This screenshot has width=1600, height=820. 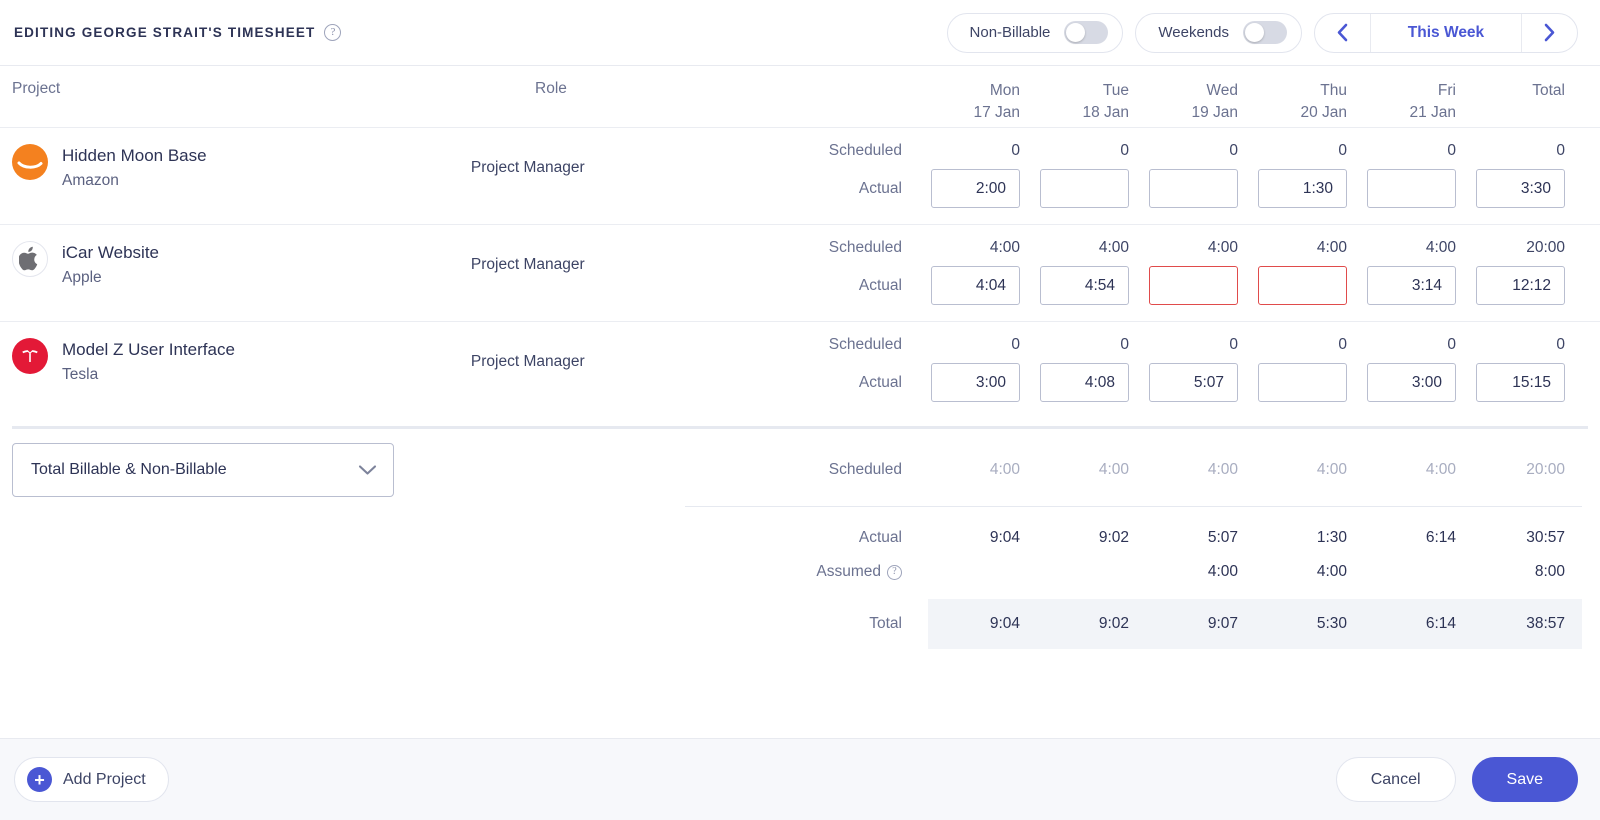 I want to click on column-header-role: Role, so click(x=551, y=88).